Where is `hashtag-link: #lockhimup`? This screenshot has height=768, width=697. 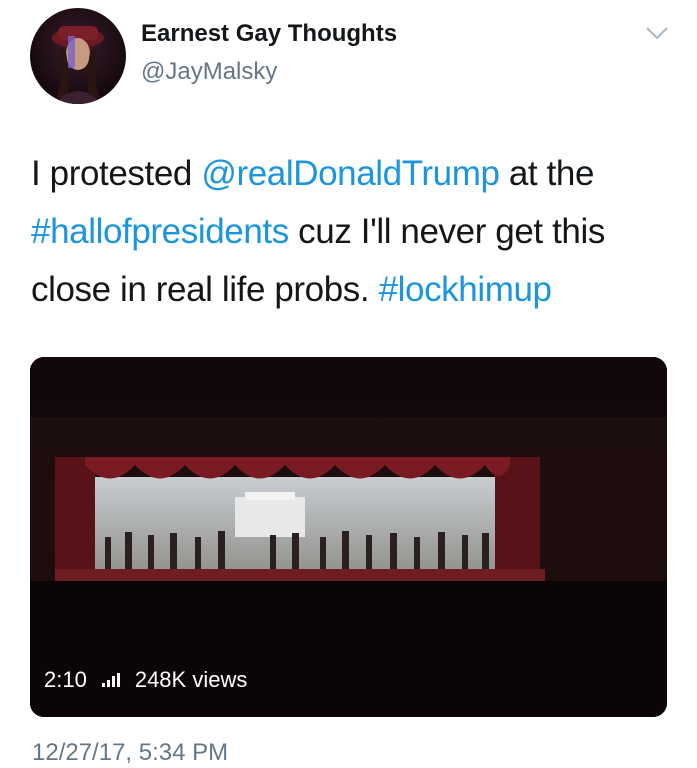 hashtag-link: #lockhimup is located at coordinates (465, 289).